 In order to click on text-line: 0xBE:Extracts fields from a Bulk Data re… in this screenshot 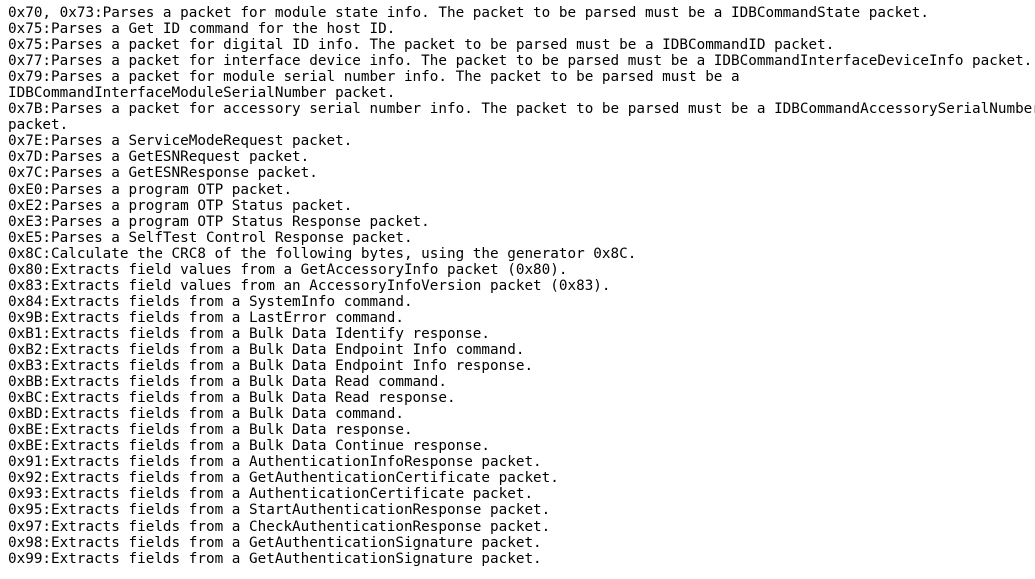, I will do `click(210, 430)`.